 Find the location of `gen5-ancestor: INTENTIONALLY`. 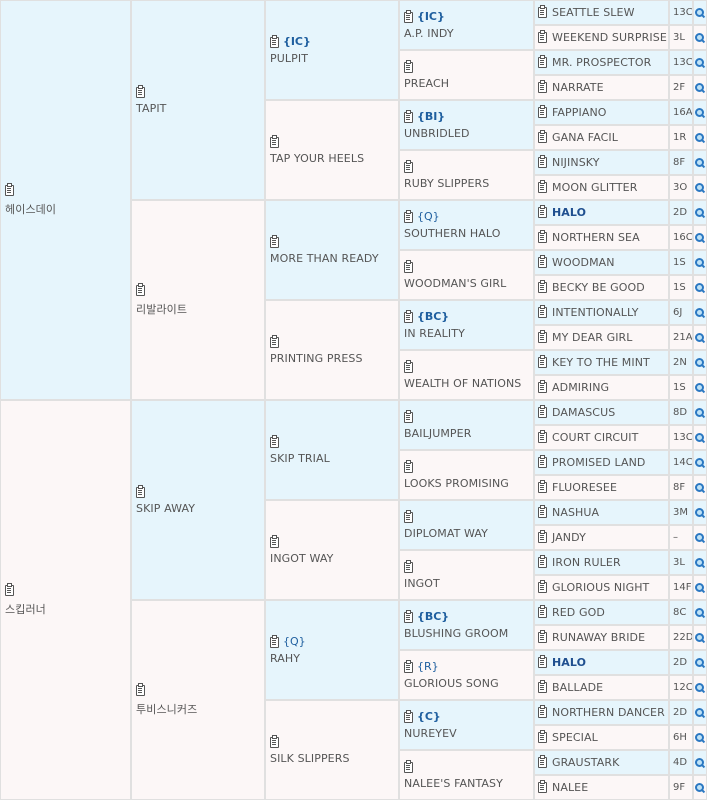

gen5-ancestor: INTENTIONALLY is located at coordinates (601, 312).